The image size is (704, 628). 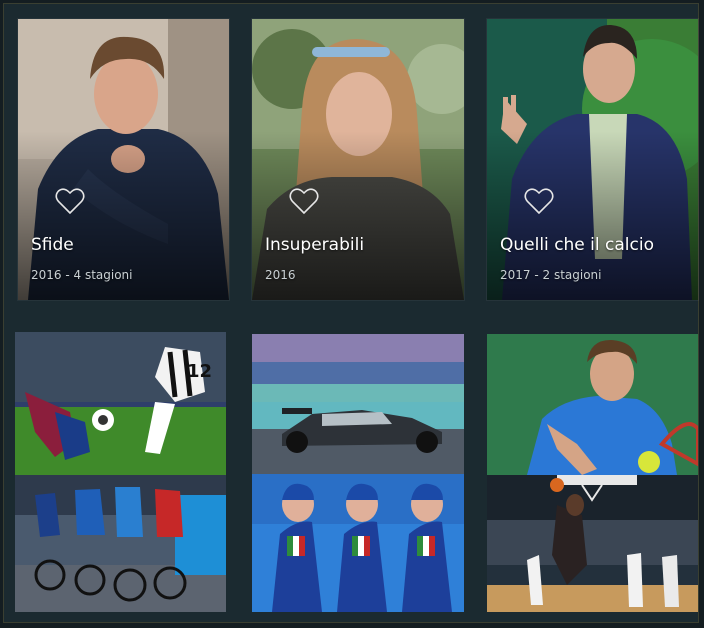 I want to click on svg-text: 12, so click(x=199, y=371).